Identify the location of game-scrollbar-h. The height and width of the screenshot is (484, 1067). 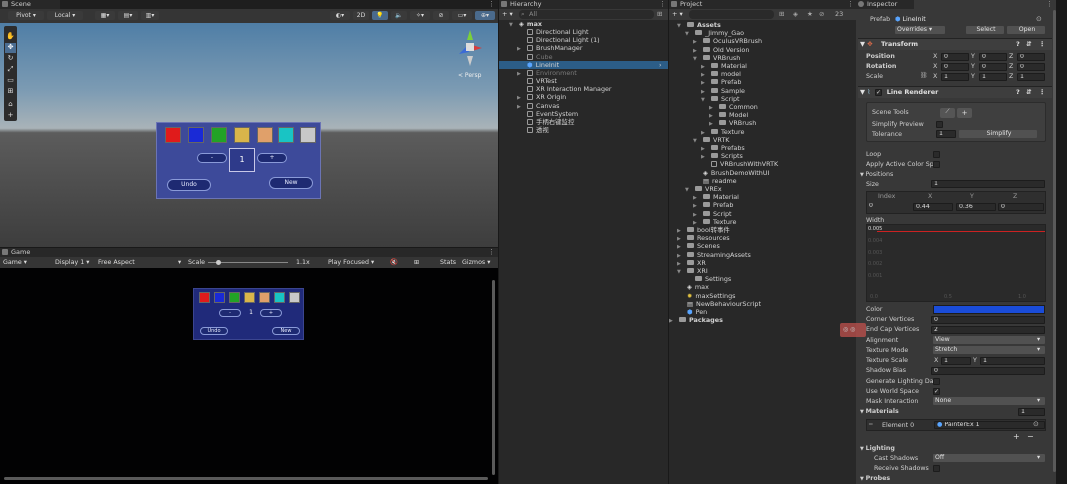
(246, 478).